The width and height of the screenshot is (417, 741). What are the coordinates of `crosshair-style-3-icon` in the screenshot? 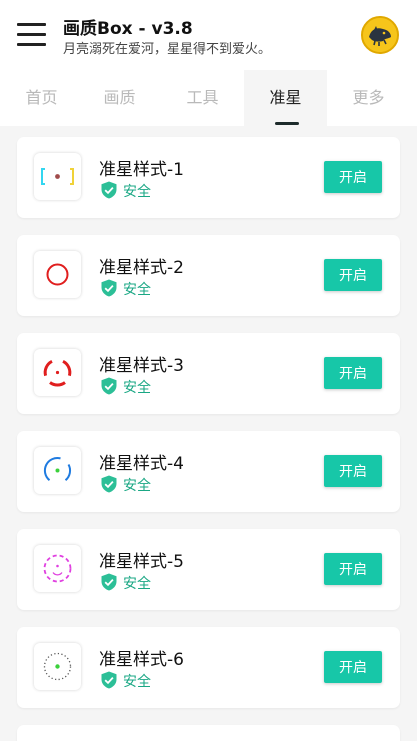 It's located at (57, 372).